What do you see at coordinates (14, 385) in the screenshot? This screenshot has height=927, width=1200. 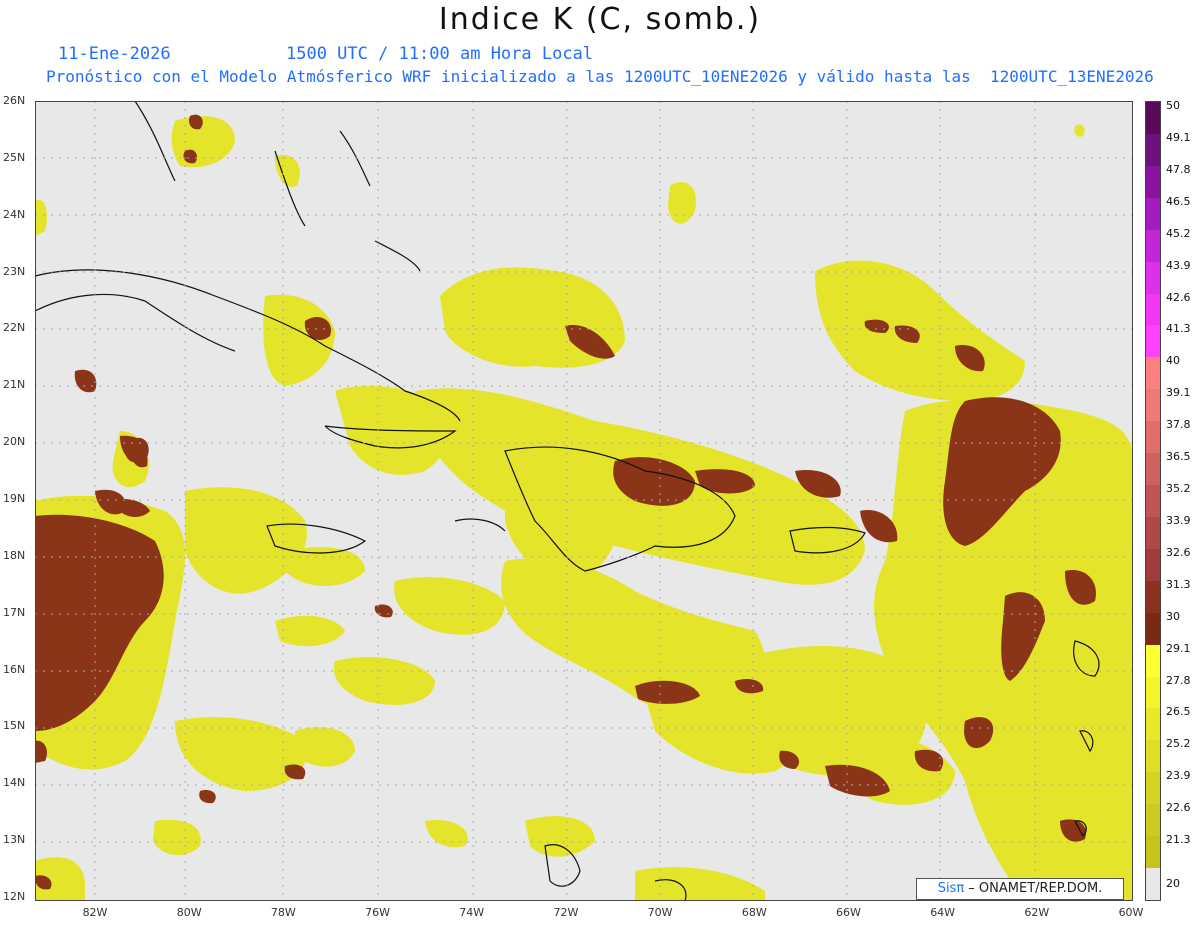 I see `lat-label: 21N` at bounding box center [14, 385].